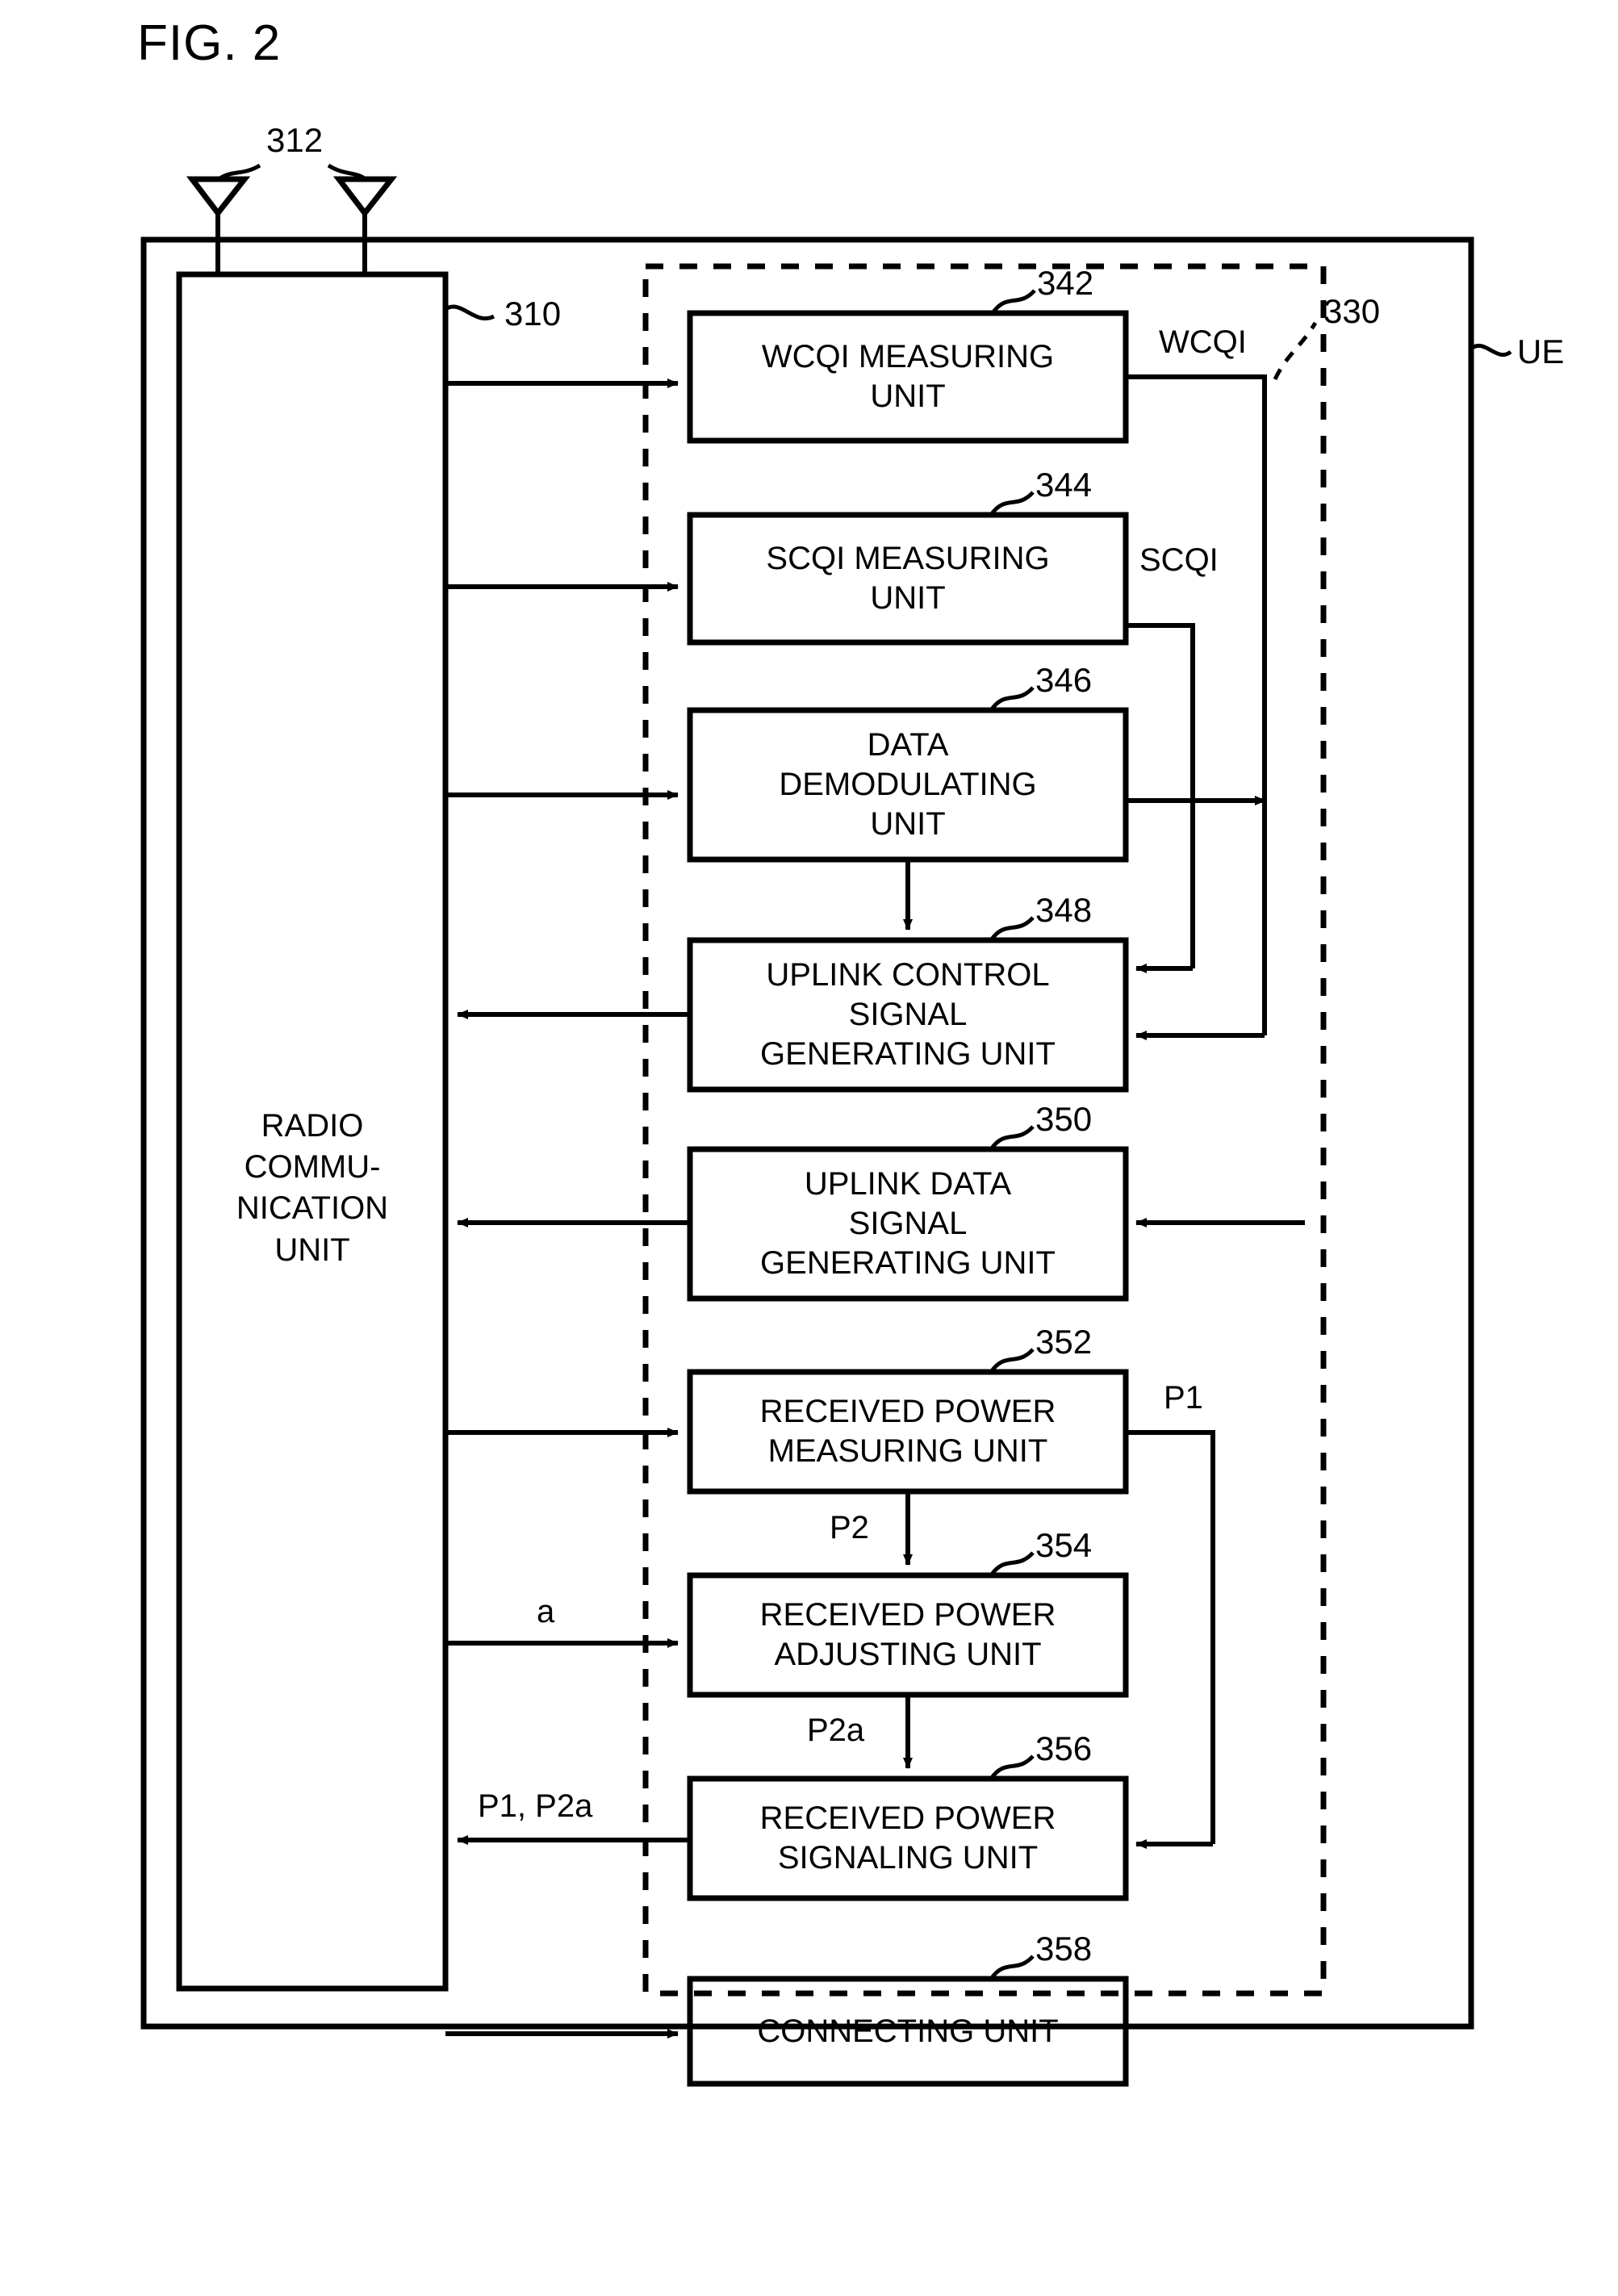  What do you see at coordinates (1064, 1119) in the screenshot?
I see `ref-350: 350` at bounding box center [1064, 1119].